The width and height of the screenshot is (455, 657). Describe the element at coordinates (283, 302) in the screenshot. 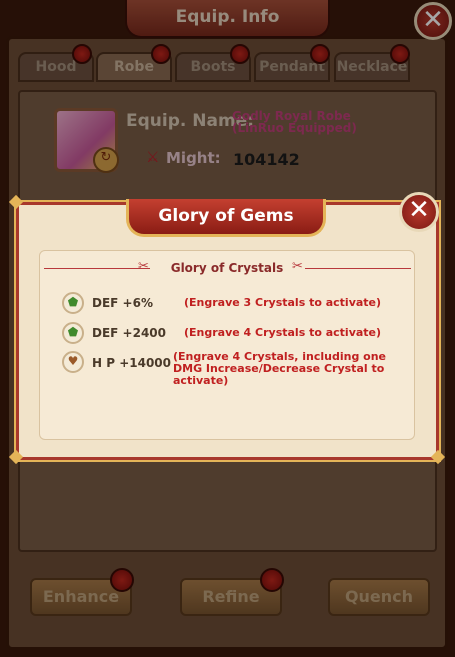

I see `bonus-requirement: (Engrave 3 Crystals to activate)` at that location.